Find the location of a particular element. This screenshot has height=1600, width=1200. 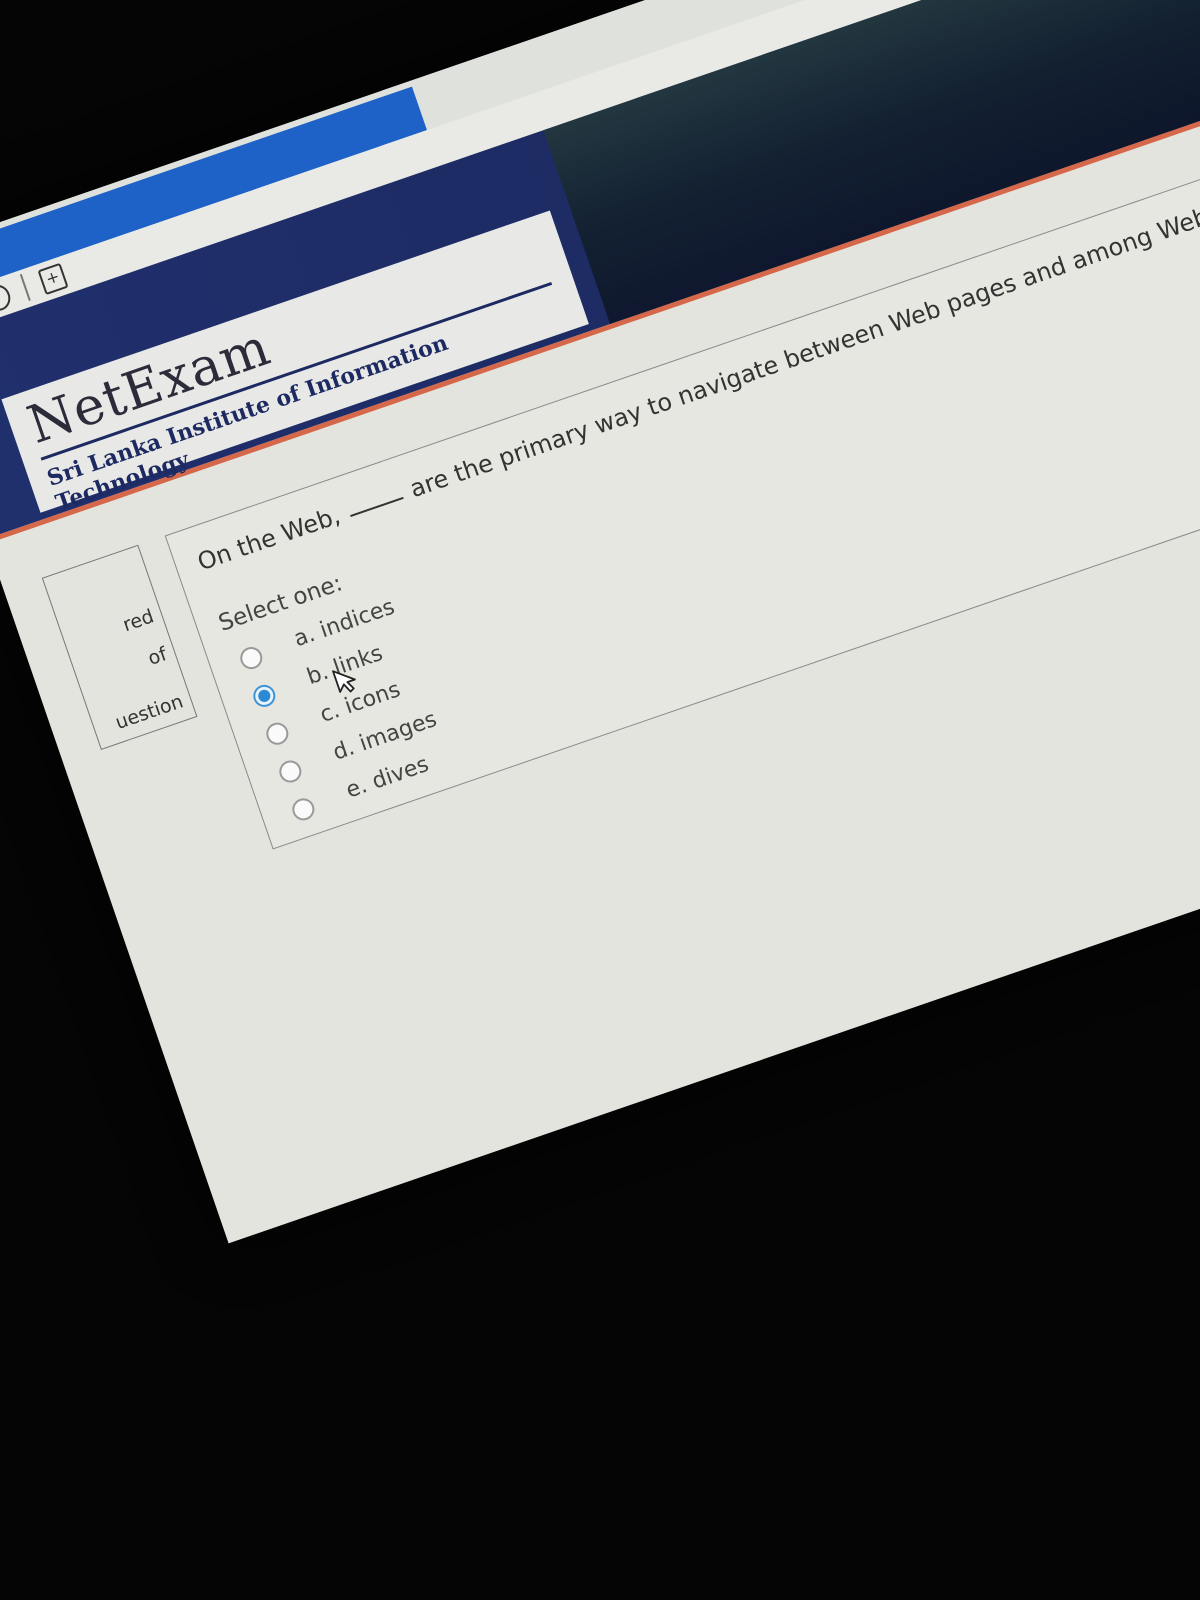

option-d: d. images is located at coordinates (357, 748).